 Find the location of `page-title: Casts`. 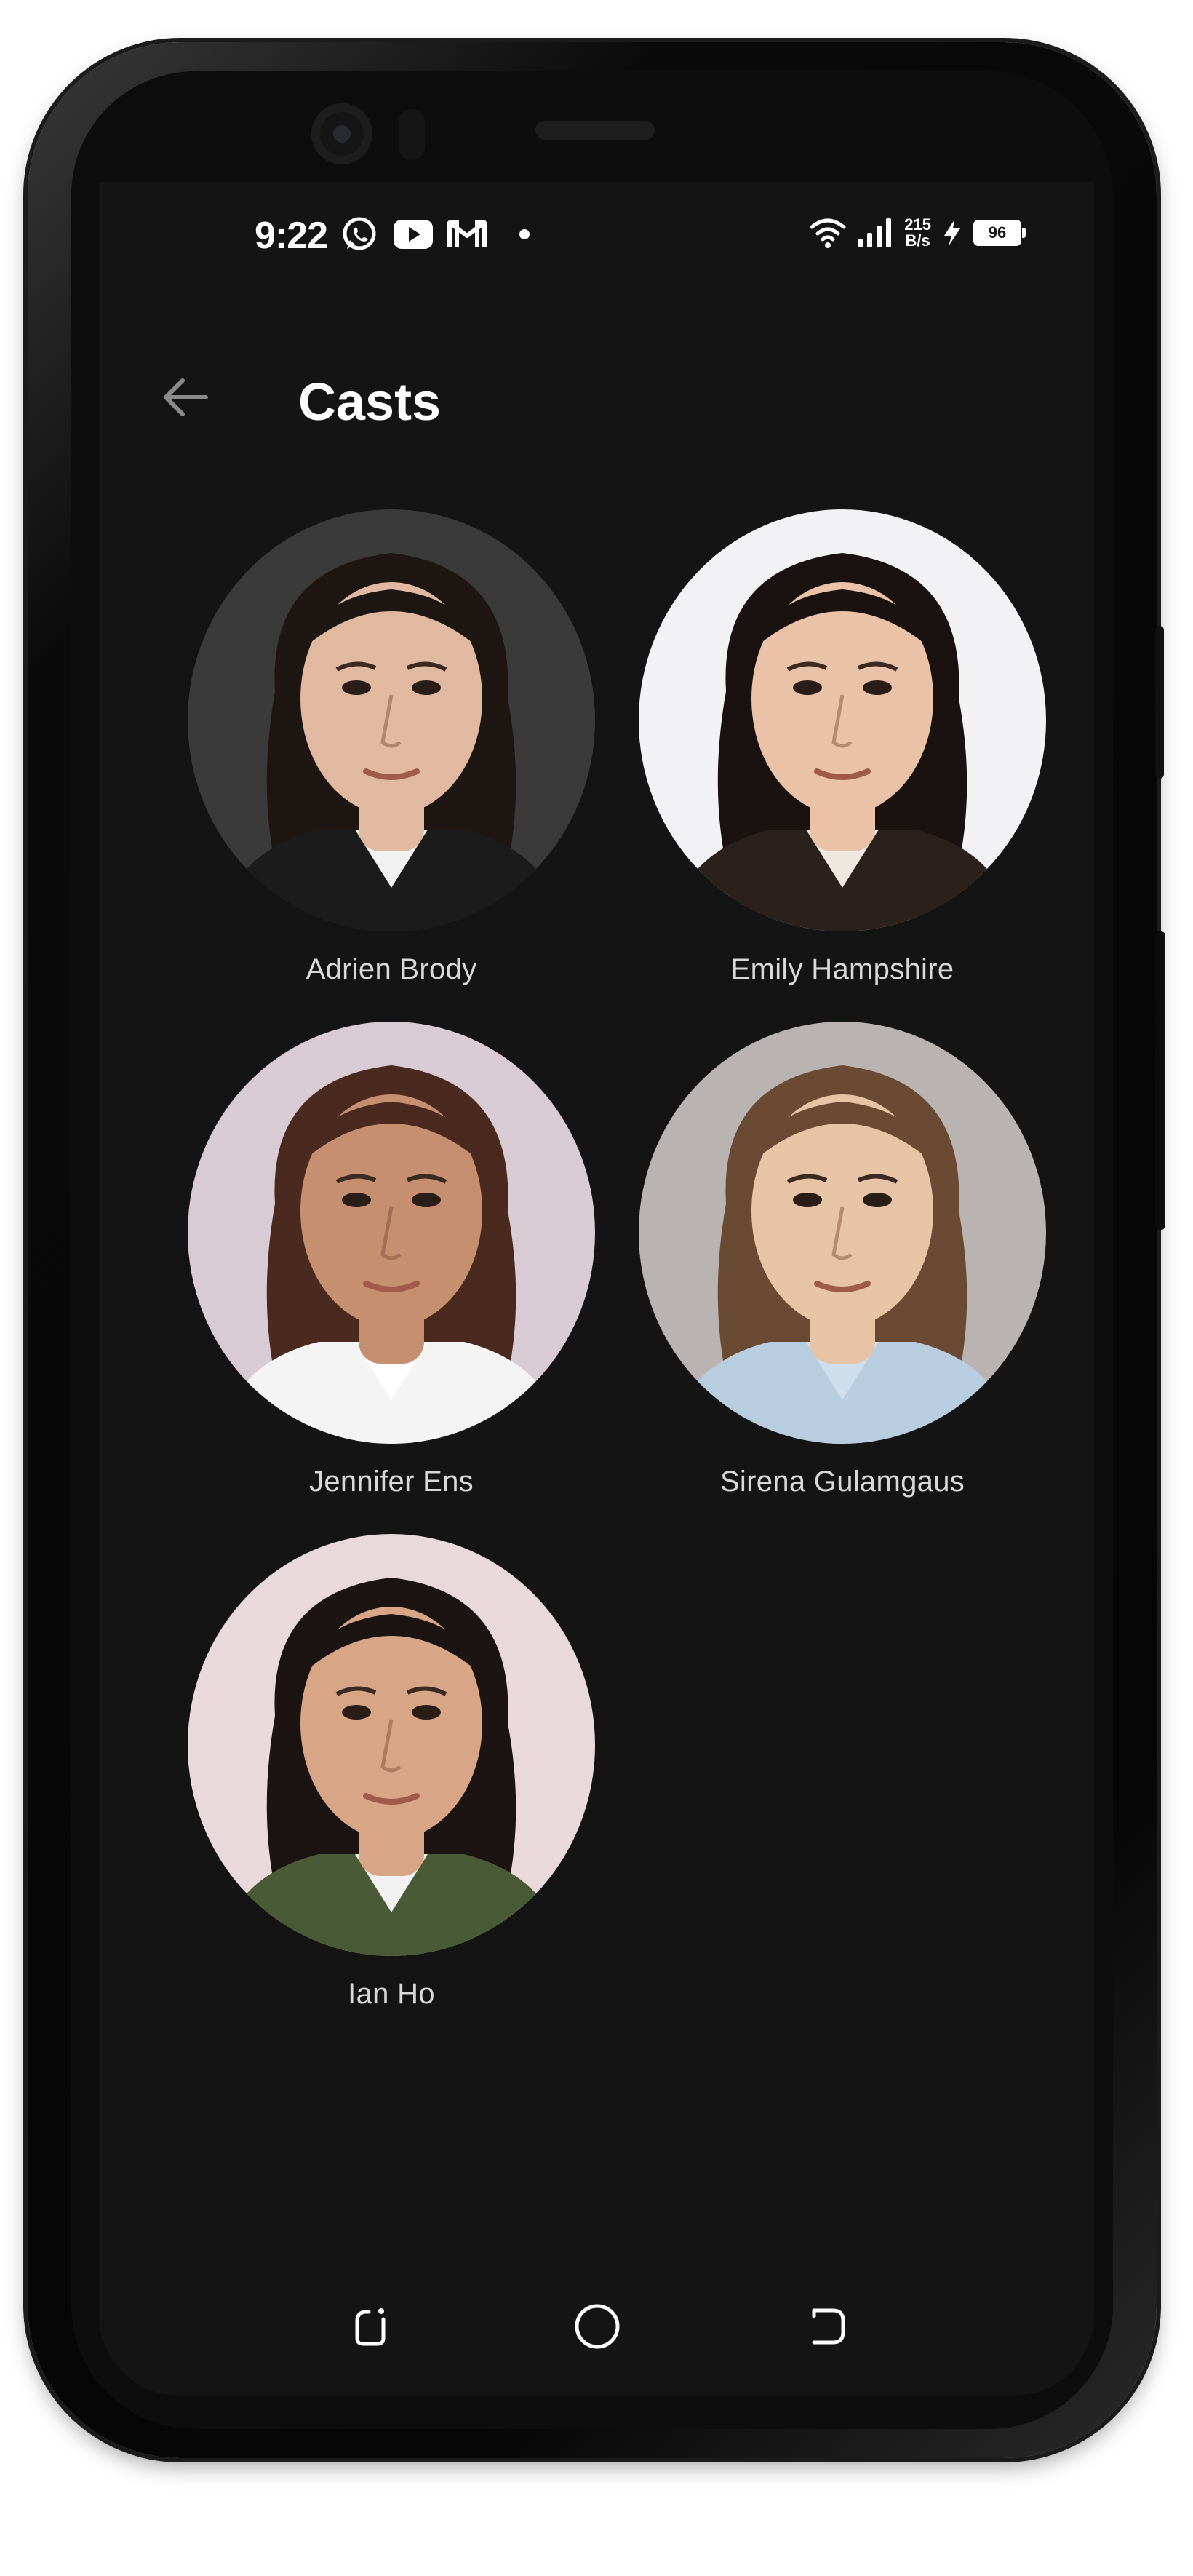

page-title: Casts is located at coordinates (370, 402).